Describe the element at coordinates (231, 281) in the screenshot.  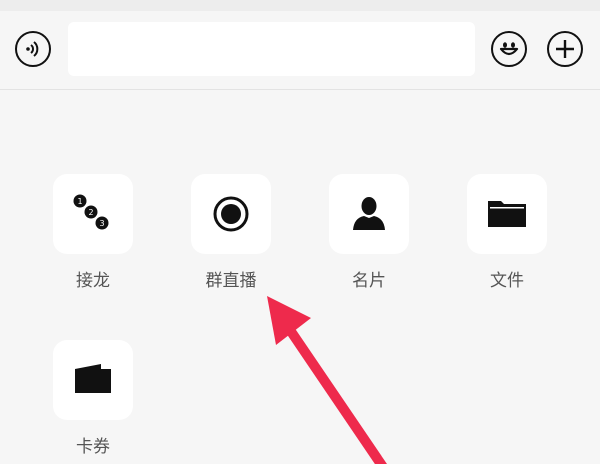
I see `panel-item-label: 群直播` at that location.